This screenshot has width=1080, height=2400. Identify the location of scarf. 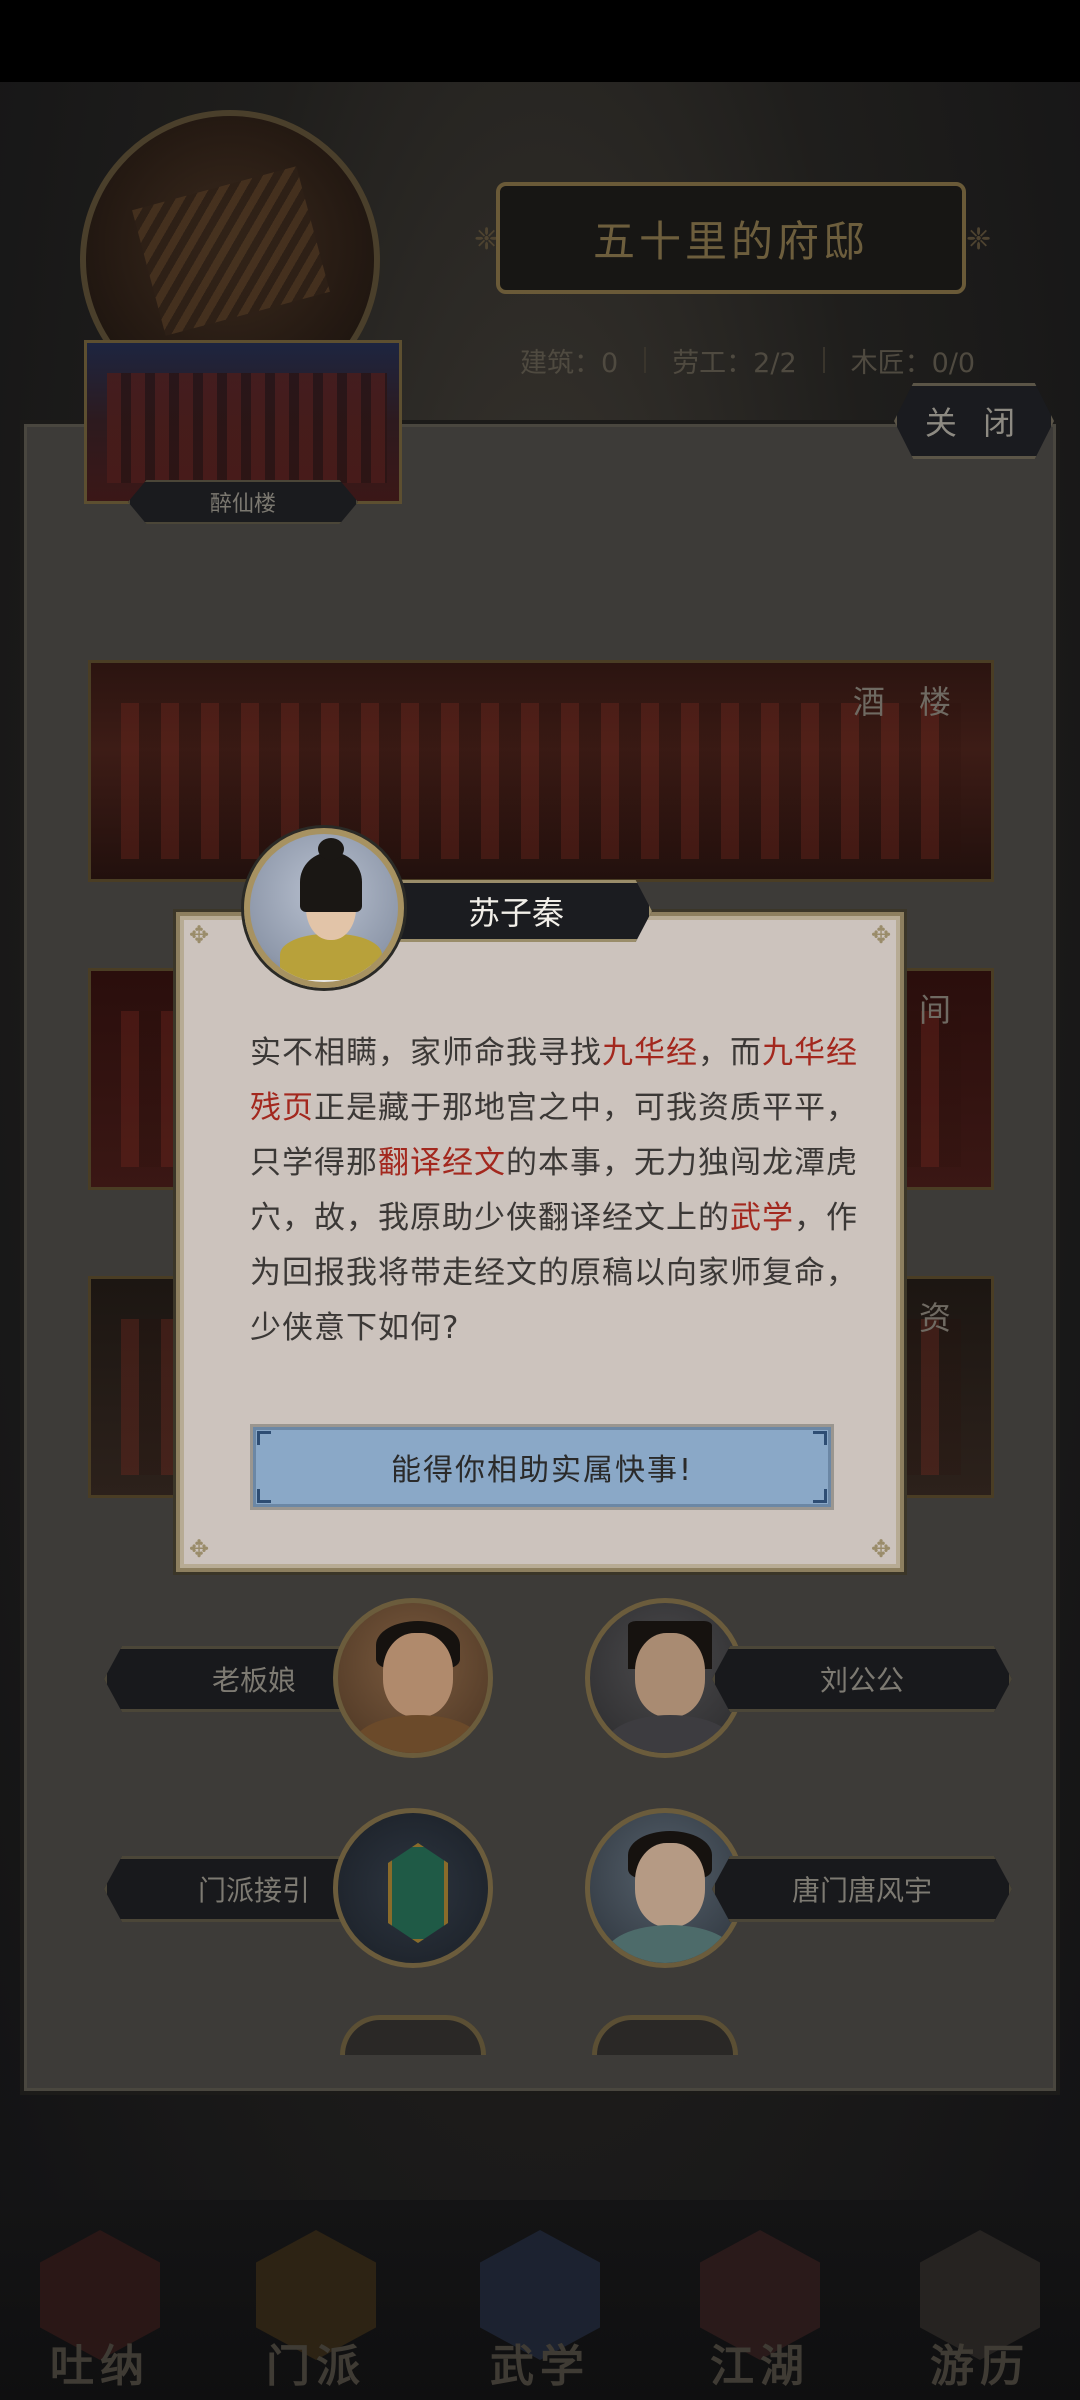
(331, 957).